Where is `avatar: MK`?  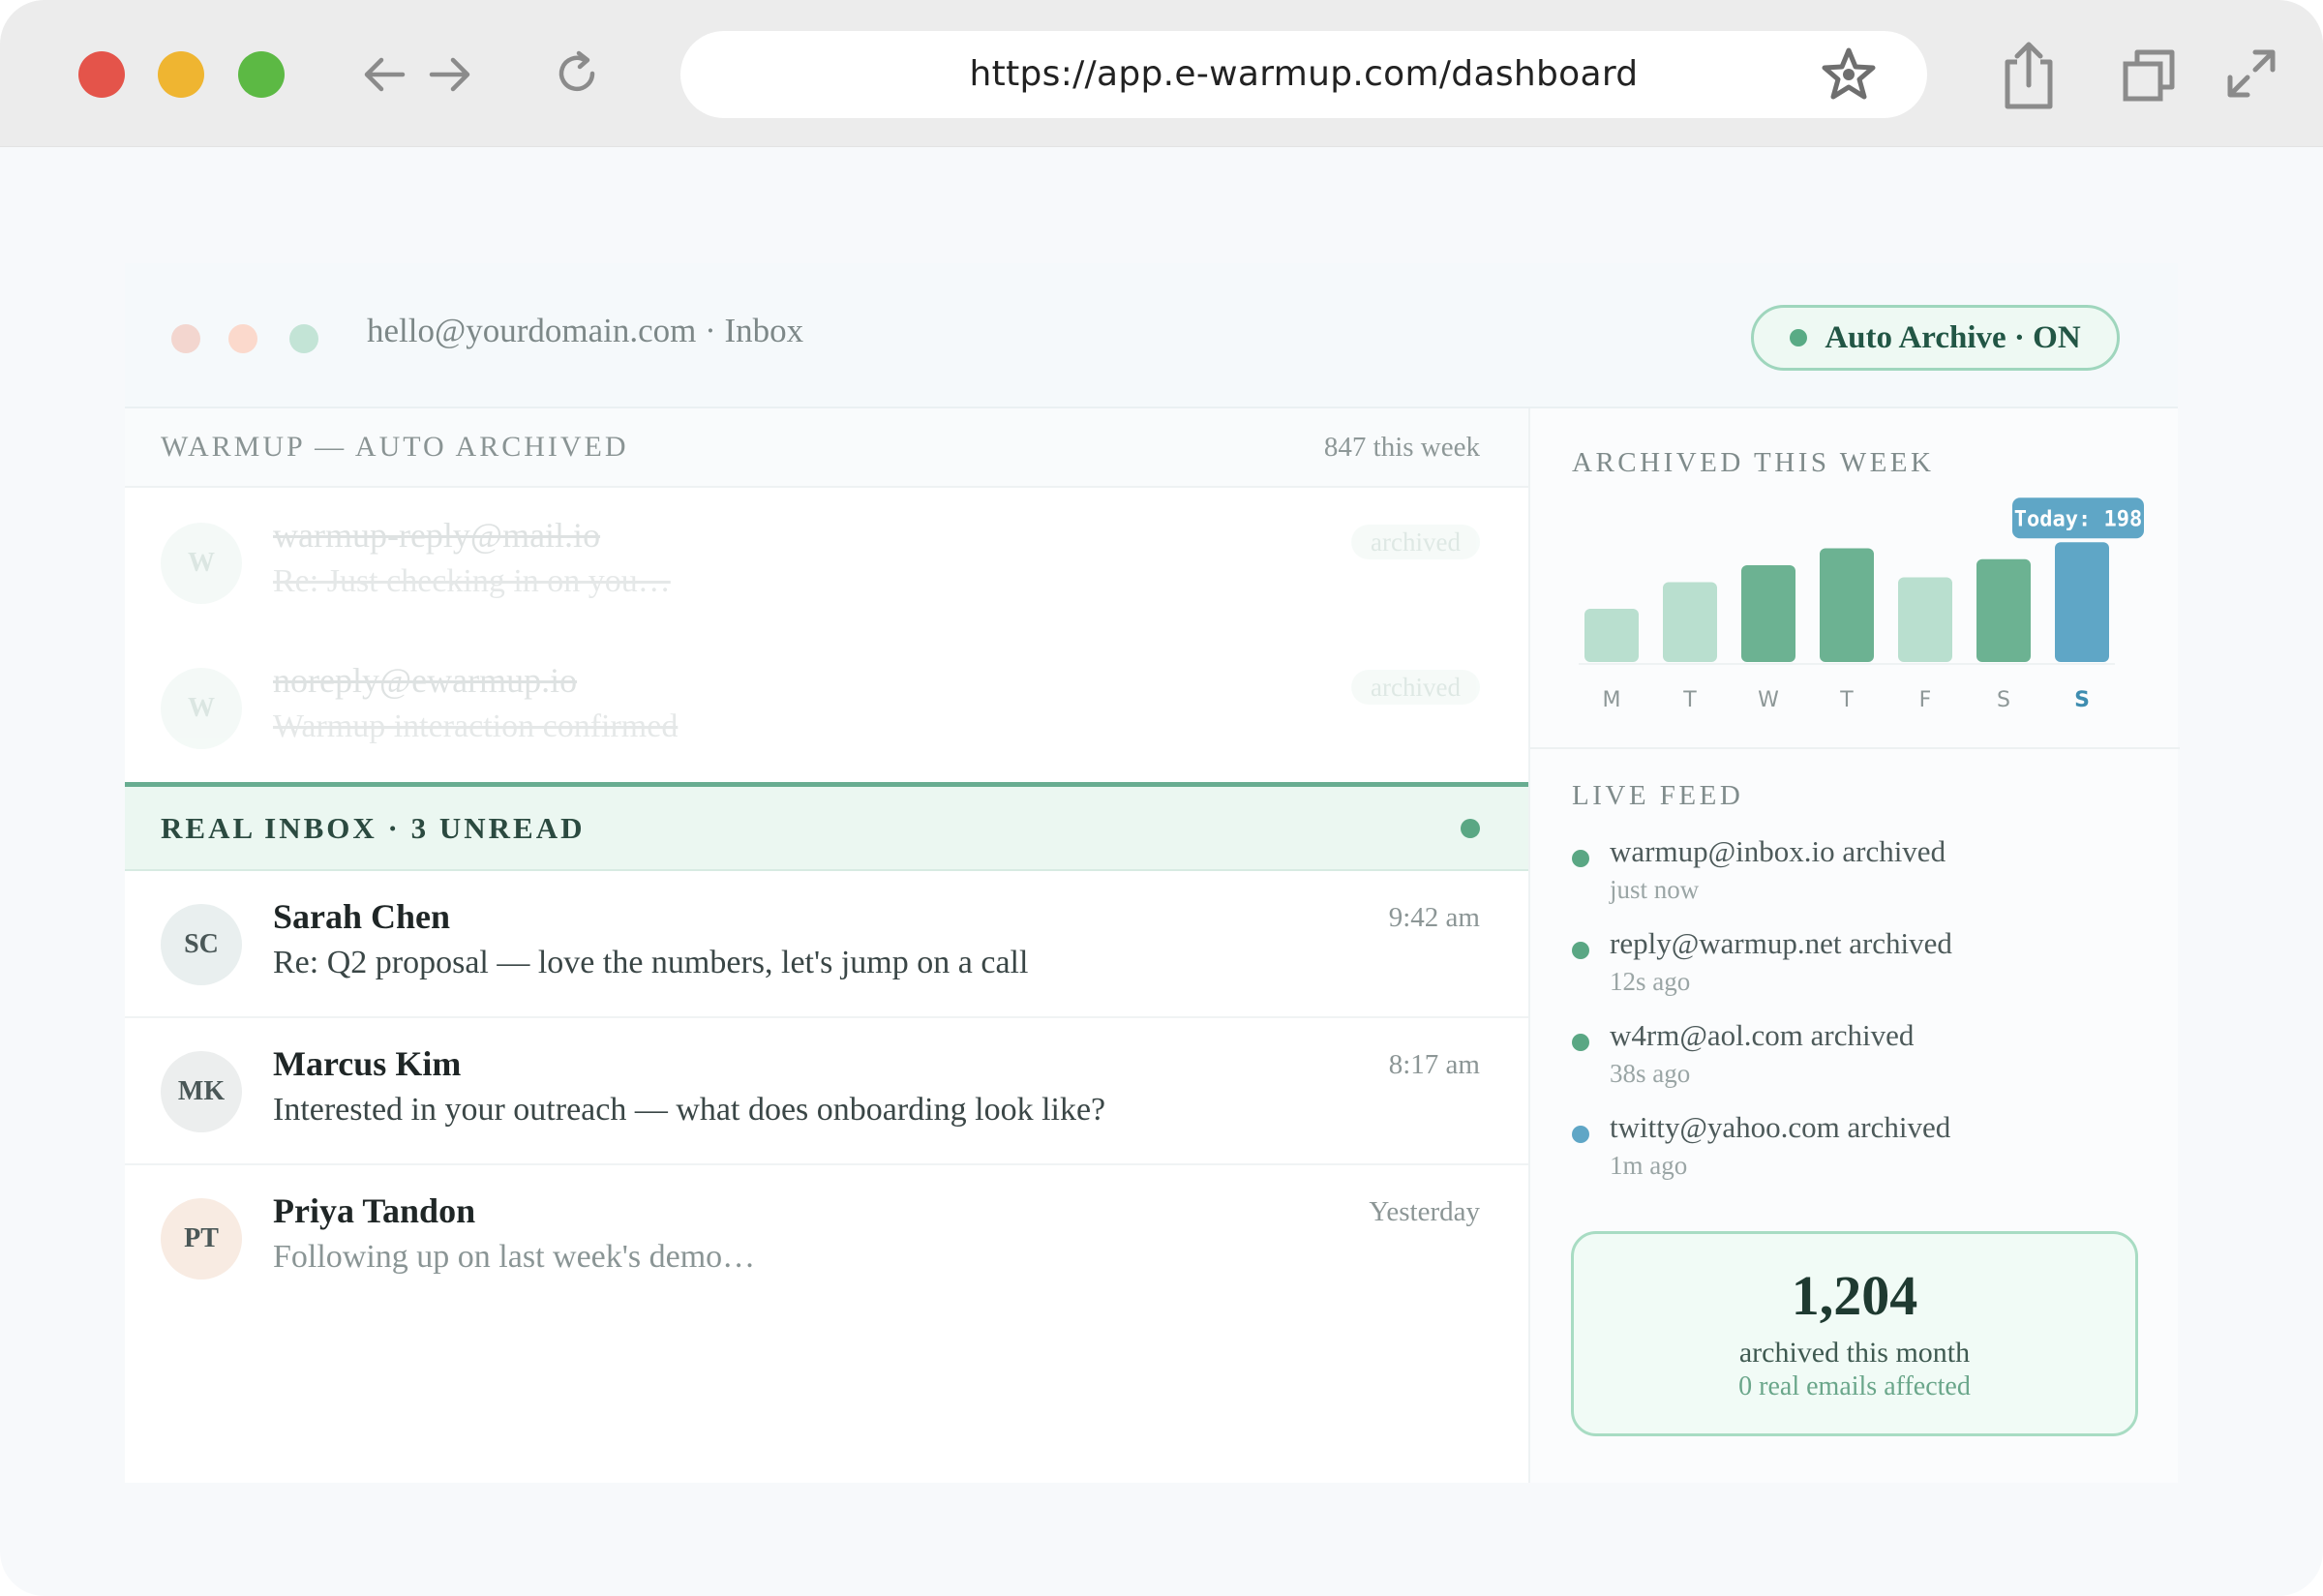 avatar: MK is located at coordinates (202, 1091).